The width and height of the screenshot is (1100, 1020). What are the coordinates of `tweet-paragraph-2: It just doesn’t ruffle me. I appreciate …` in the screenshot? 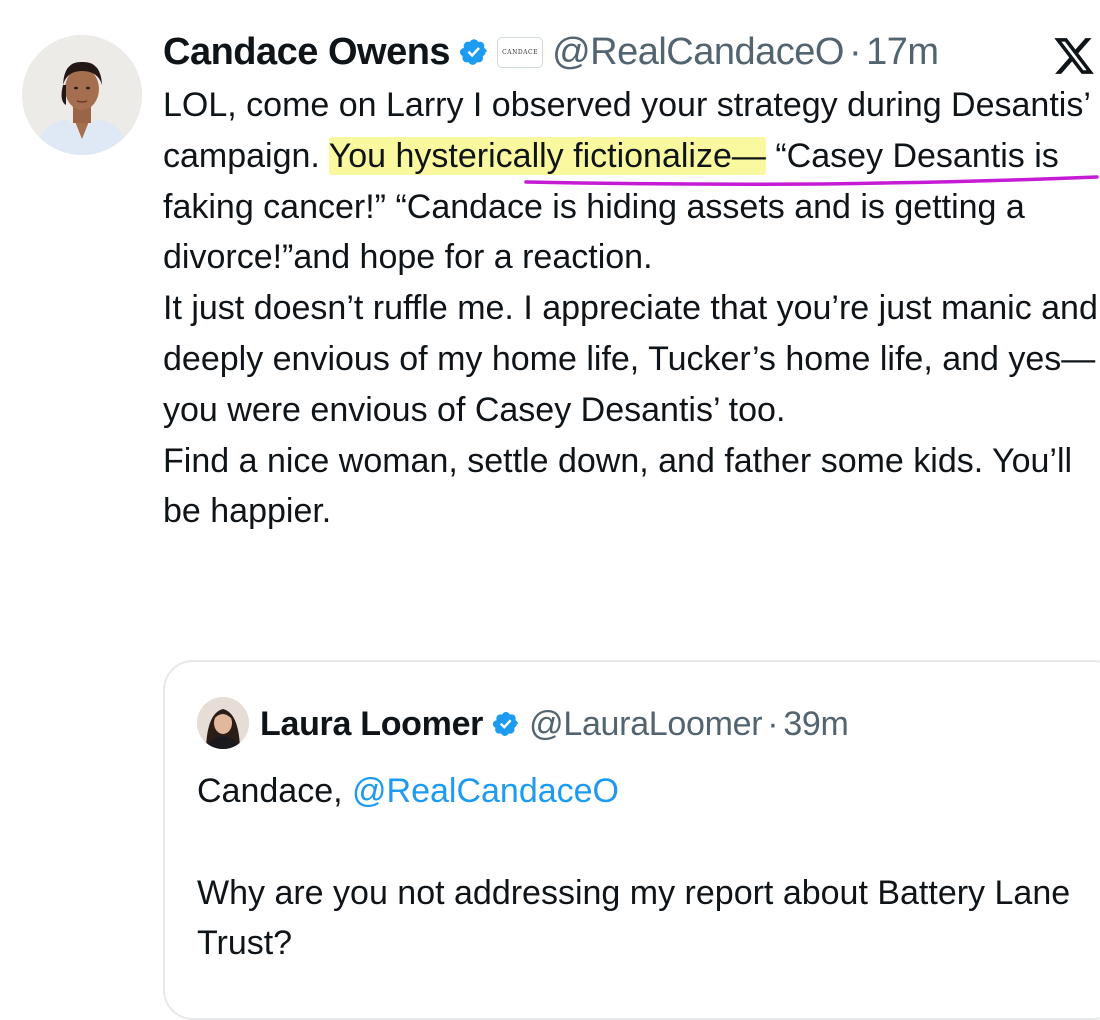 It's located at (630, 359).